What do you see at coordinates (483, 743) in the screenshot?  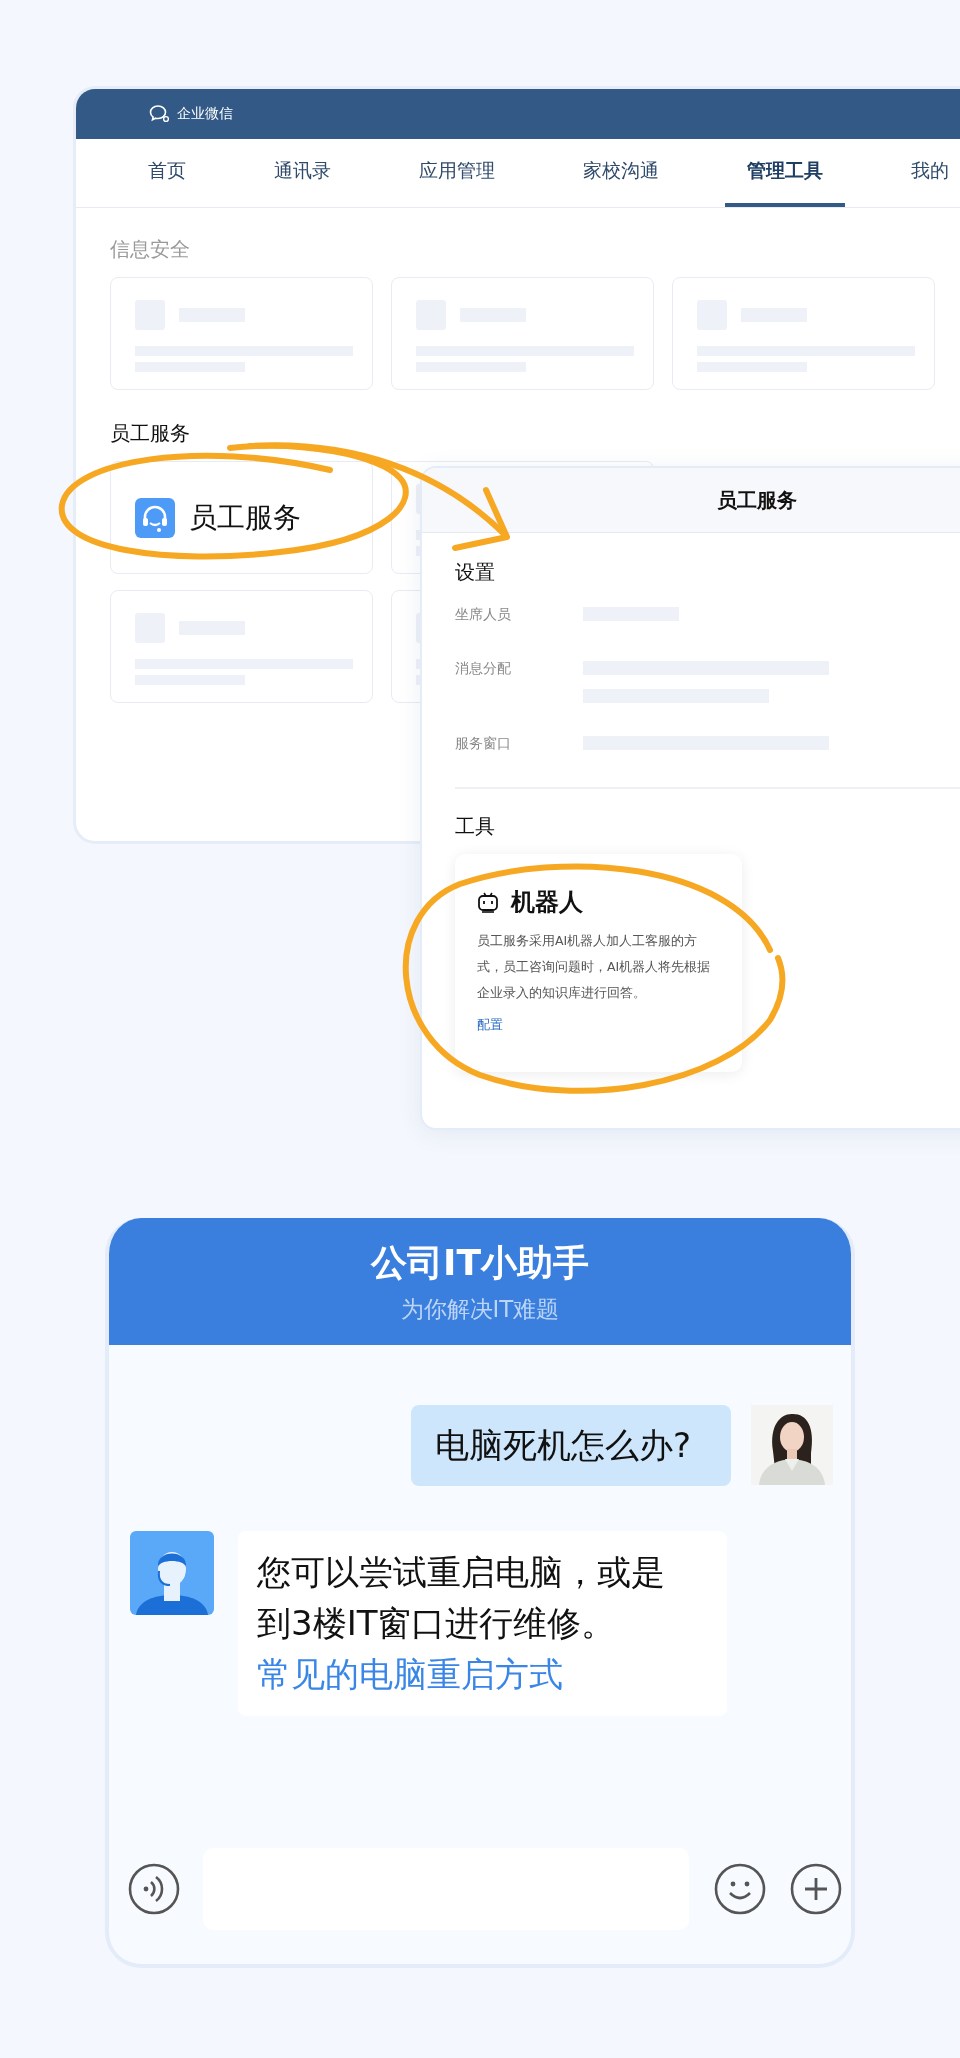 I see `setting-label: 服务窗口` at bounding box center [483, 743].